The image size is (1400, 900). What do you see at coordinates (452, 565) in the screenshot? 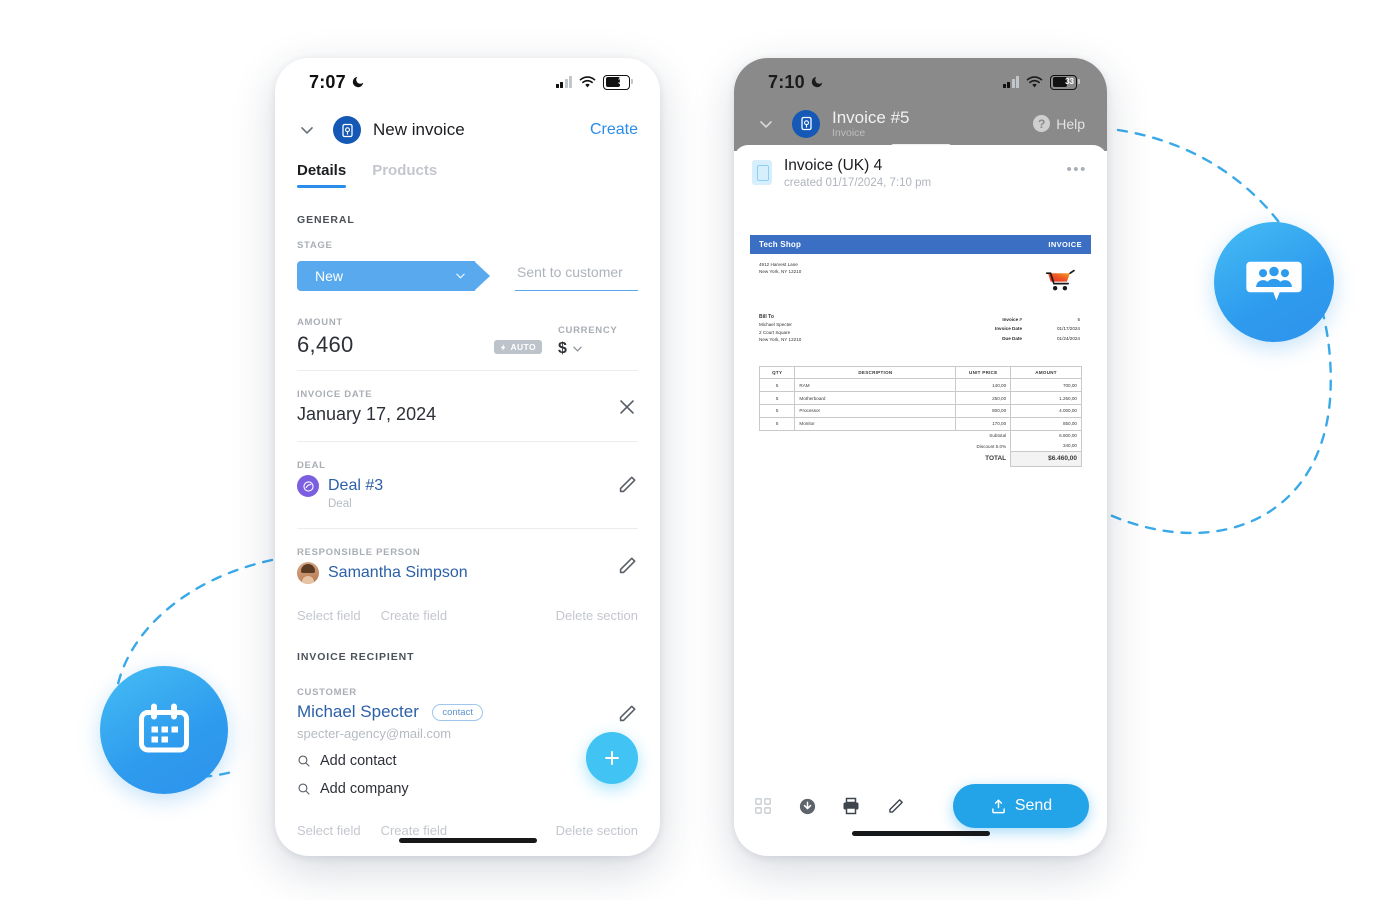
I see `responsible-person-field: RESPONSIBLE PERSON Samantha Simpson` at bounding box center [452, 565].